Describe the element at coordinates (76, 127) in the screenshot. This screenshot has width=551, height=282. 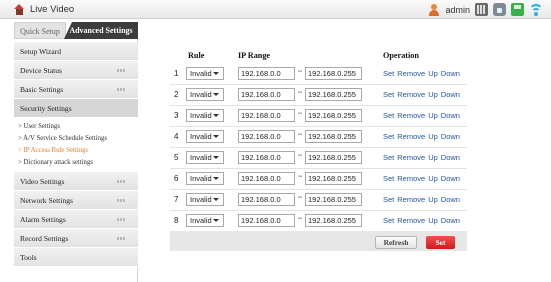
I see `submenu-item: > User Settings` at that location.